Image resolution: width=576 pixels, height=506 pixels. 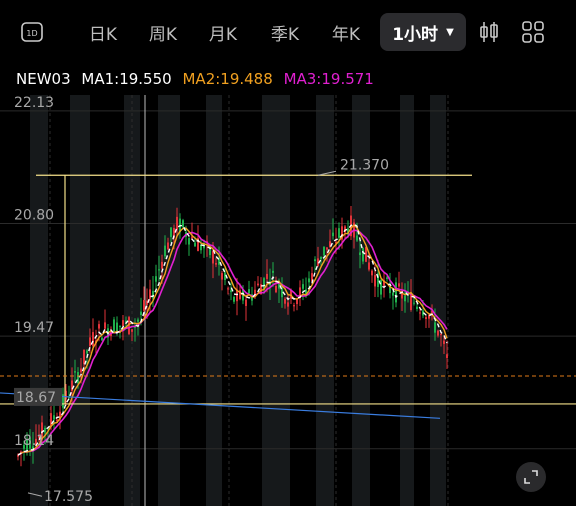 I want to click on interval-dropdown: 1小时 ▼, so click(x=423, y=32).